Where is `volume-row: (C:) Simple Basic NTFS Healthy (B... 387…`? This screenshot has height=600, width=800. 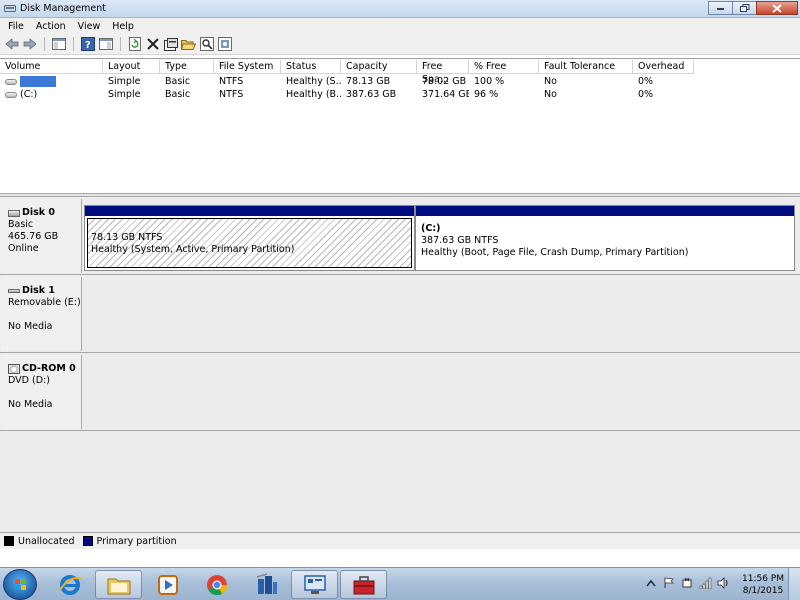
volume-row: (C:) Simple Basic NTFS Healthy (B... 387… is located at coordinates (350, 94).